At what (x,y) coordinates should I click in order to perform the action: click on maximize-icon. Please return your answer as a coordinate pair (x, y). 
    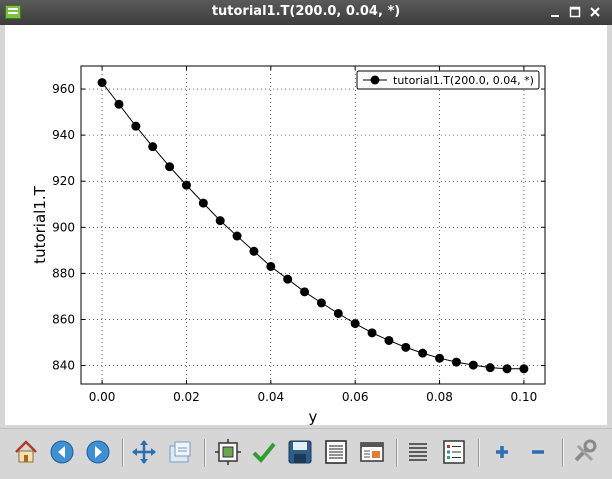
    Looking at the image, I should click on (575, 12).